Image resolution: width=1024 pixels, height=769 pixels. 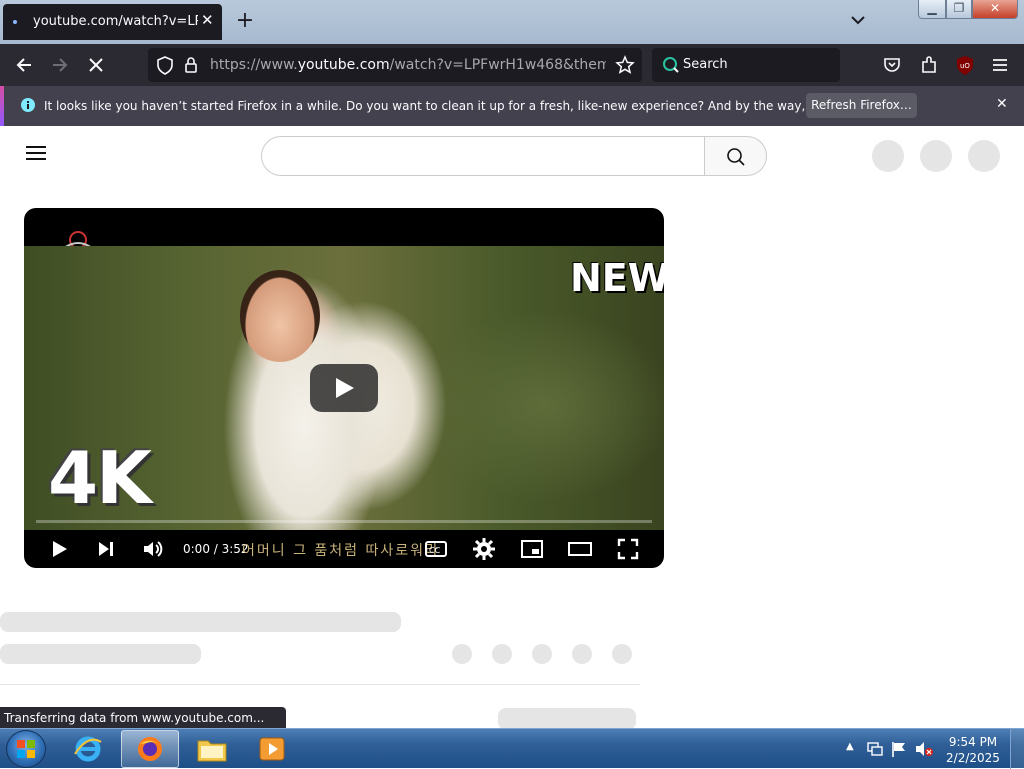 What do you see at coordinates (924, 749) in the screenshot?
I see `volume-muted-icon` at bounding box center [924, 749].